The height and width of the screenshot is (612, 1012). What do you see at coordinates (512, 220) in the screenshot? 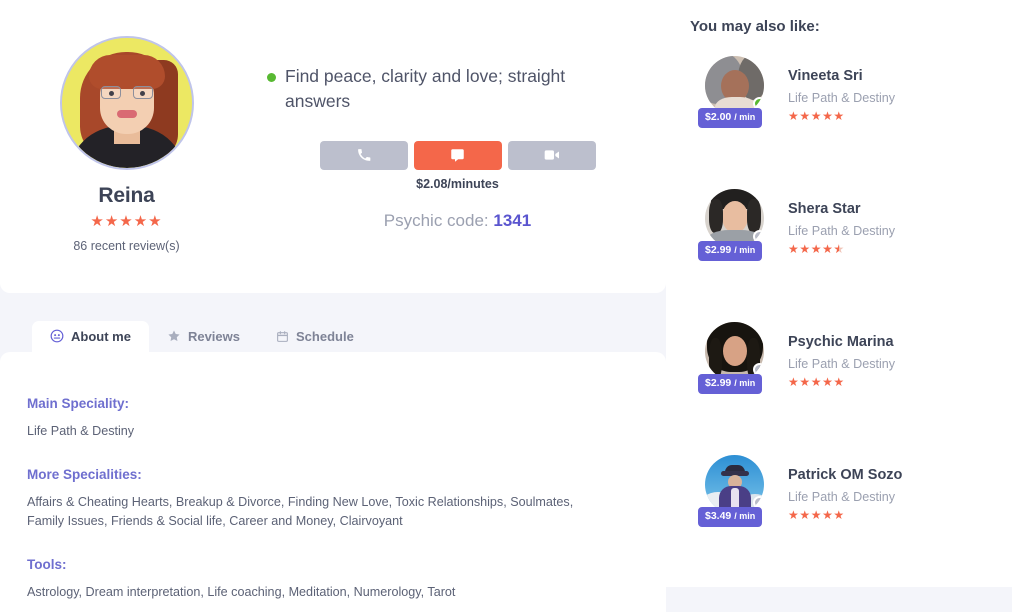
I see `psychic-code-value: 1341` at bounding box center [512, 220].